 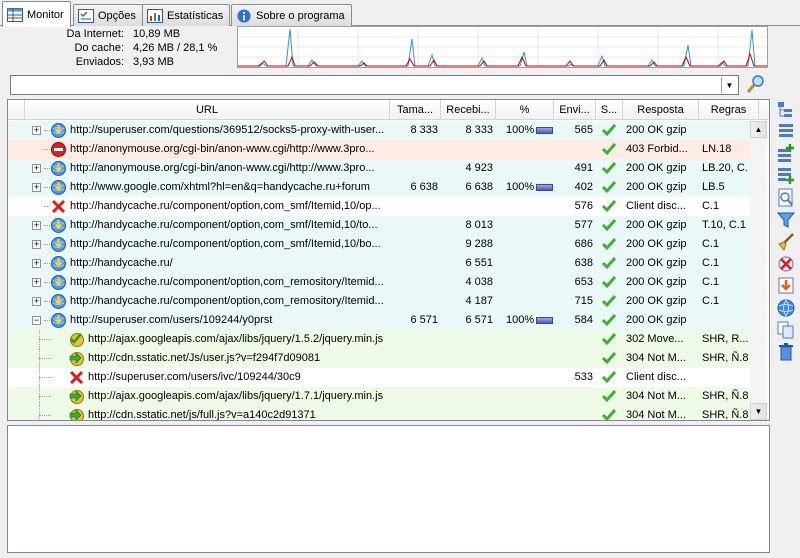 What do you see at coordinates (729, 85) in the screenshot?
I see `chevron-down-icon: ▼` at bounding box center [729, 85].